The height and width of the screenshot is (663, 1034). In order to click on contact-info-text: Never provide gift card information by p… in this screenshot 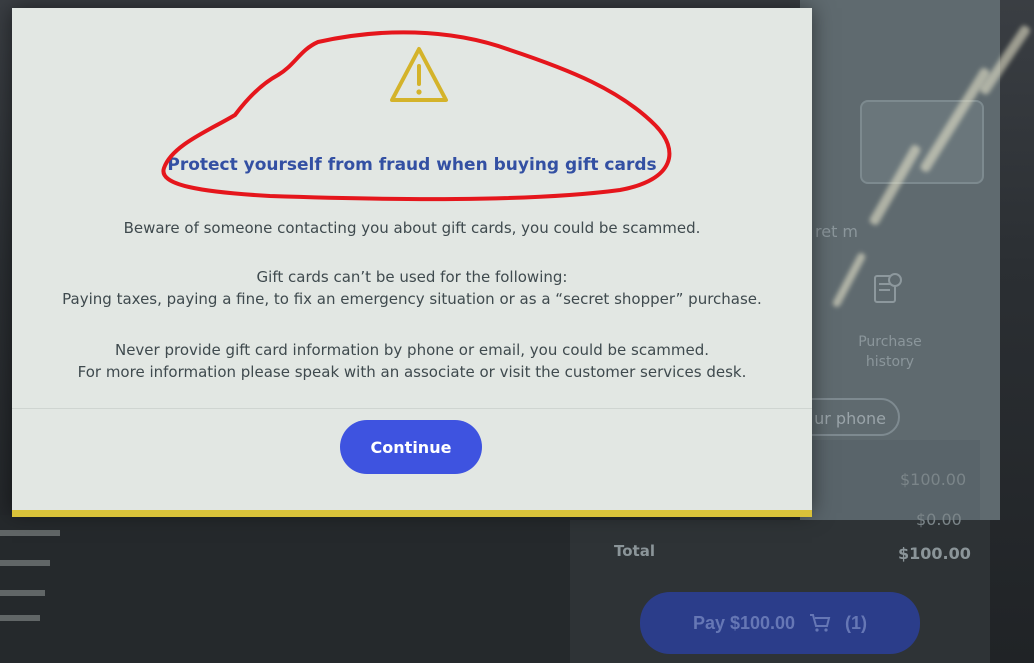, I will do `click(412, 361)`.